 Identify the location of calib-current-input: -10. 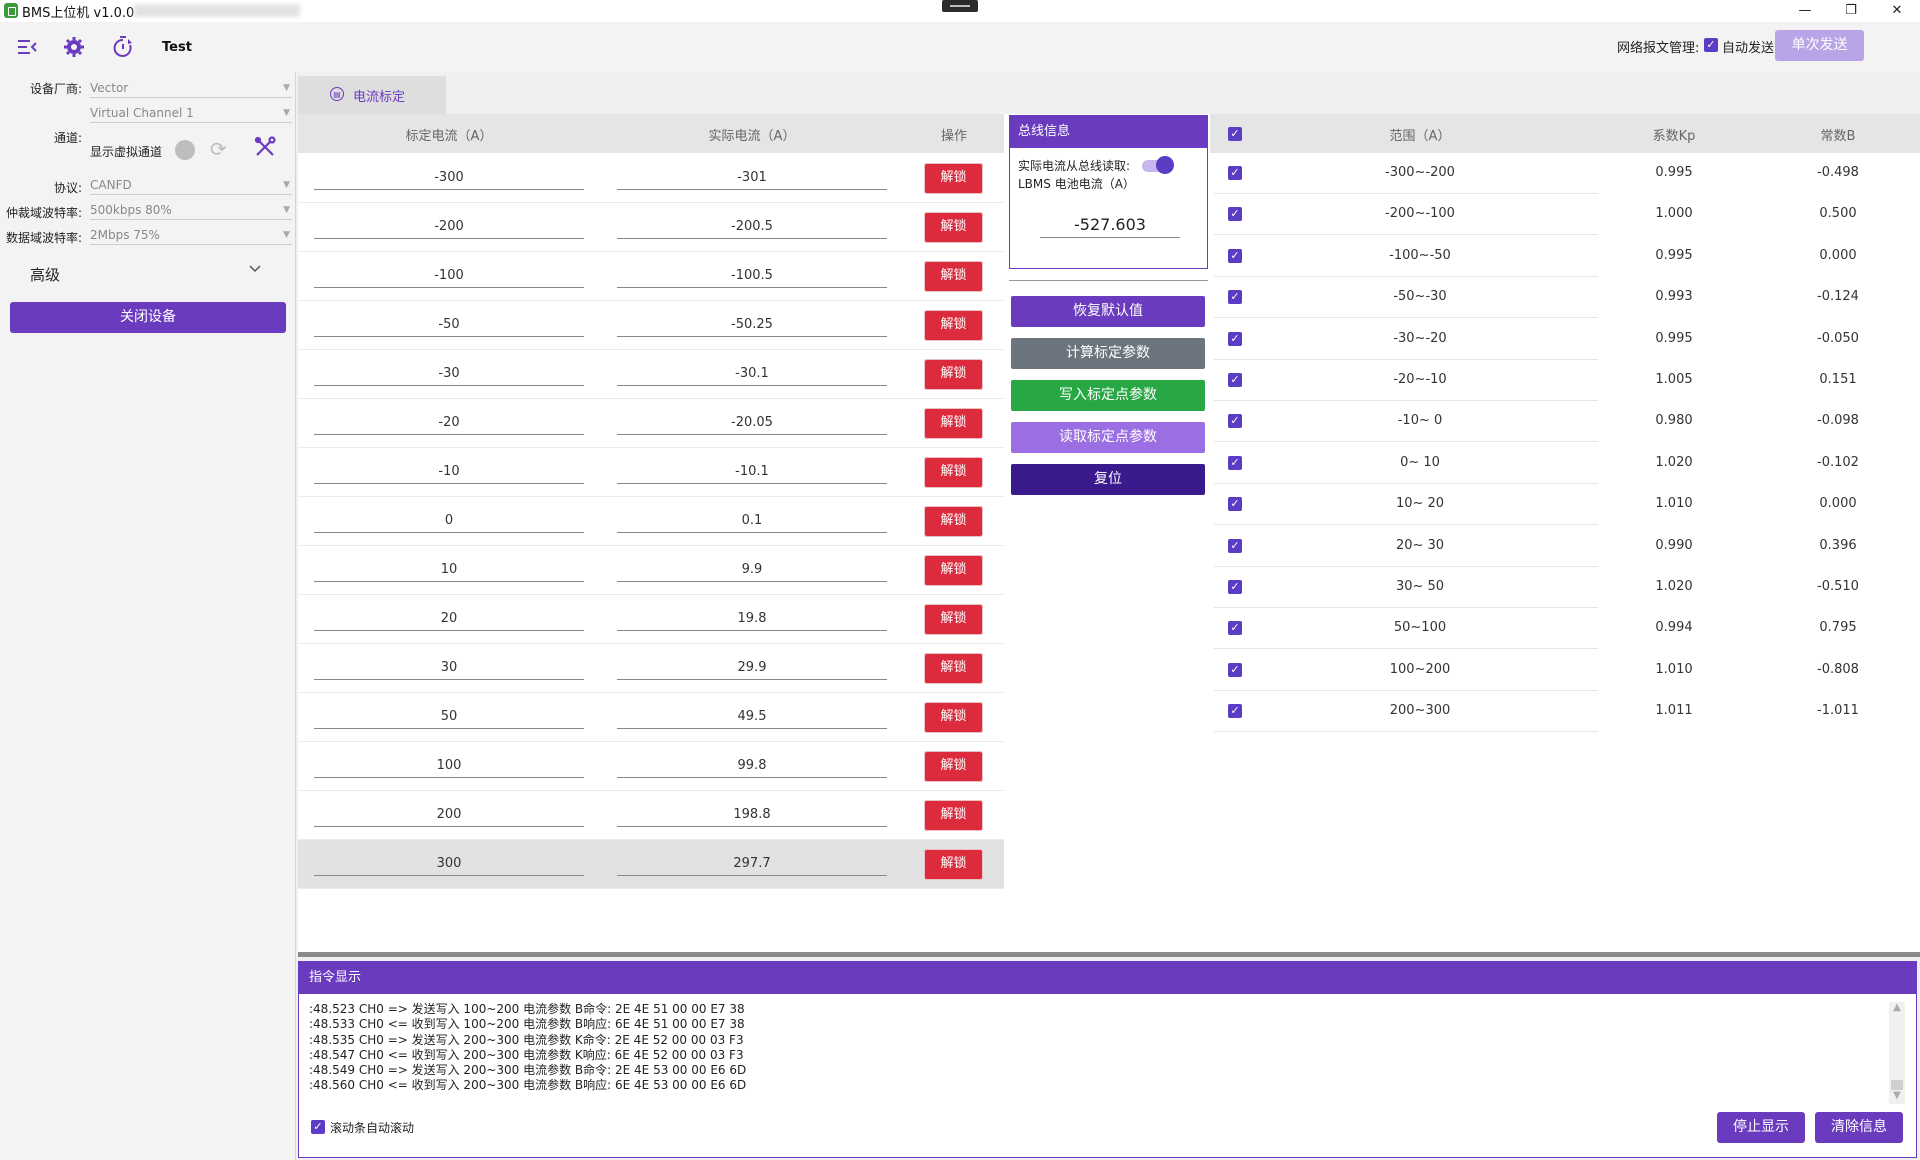
(449, 472).